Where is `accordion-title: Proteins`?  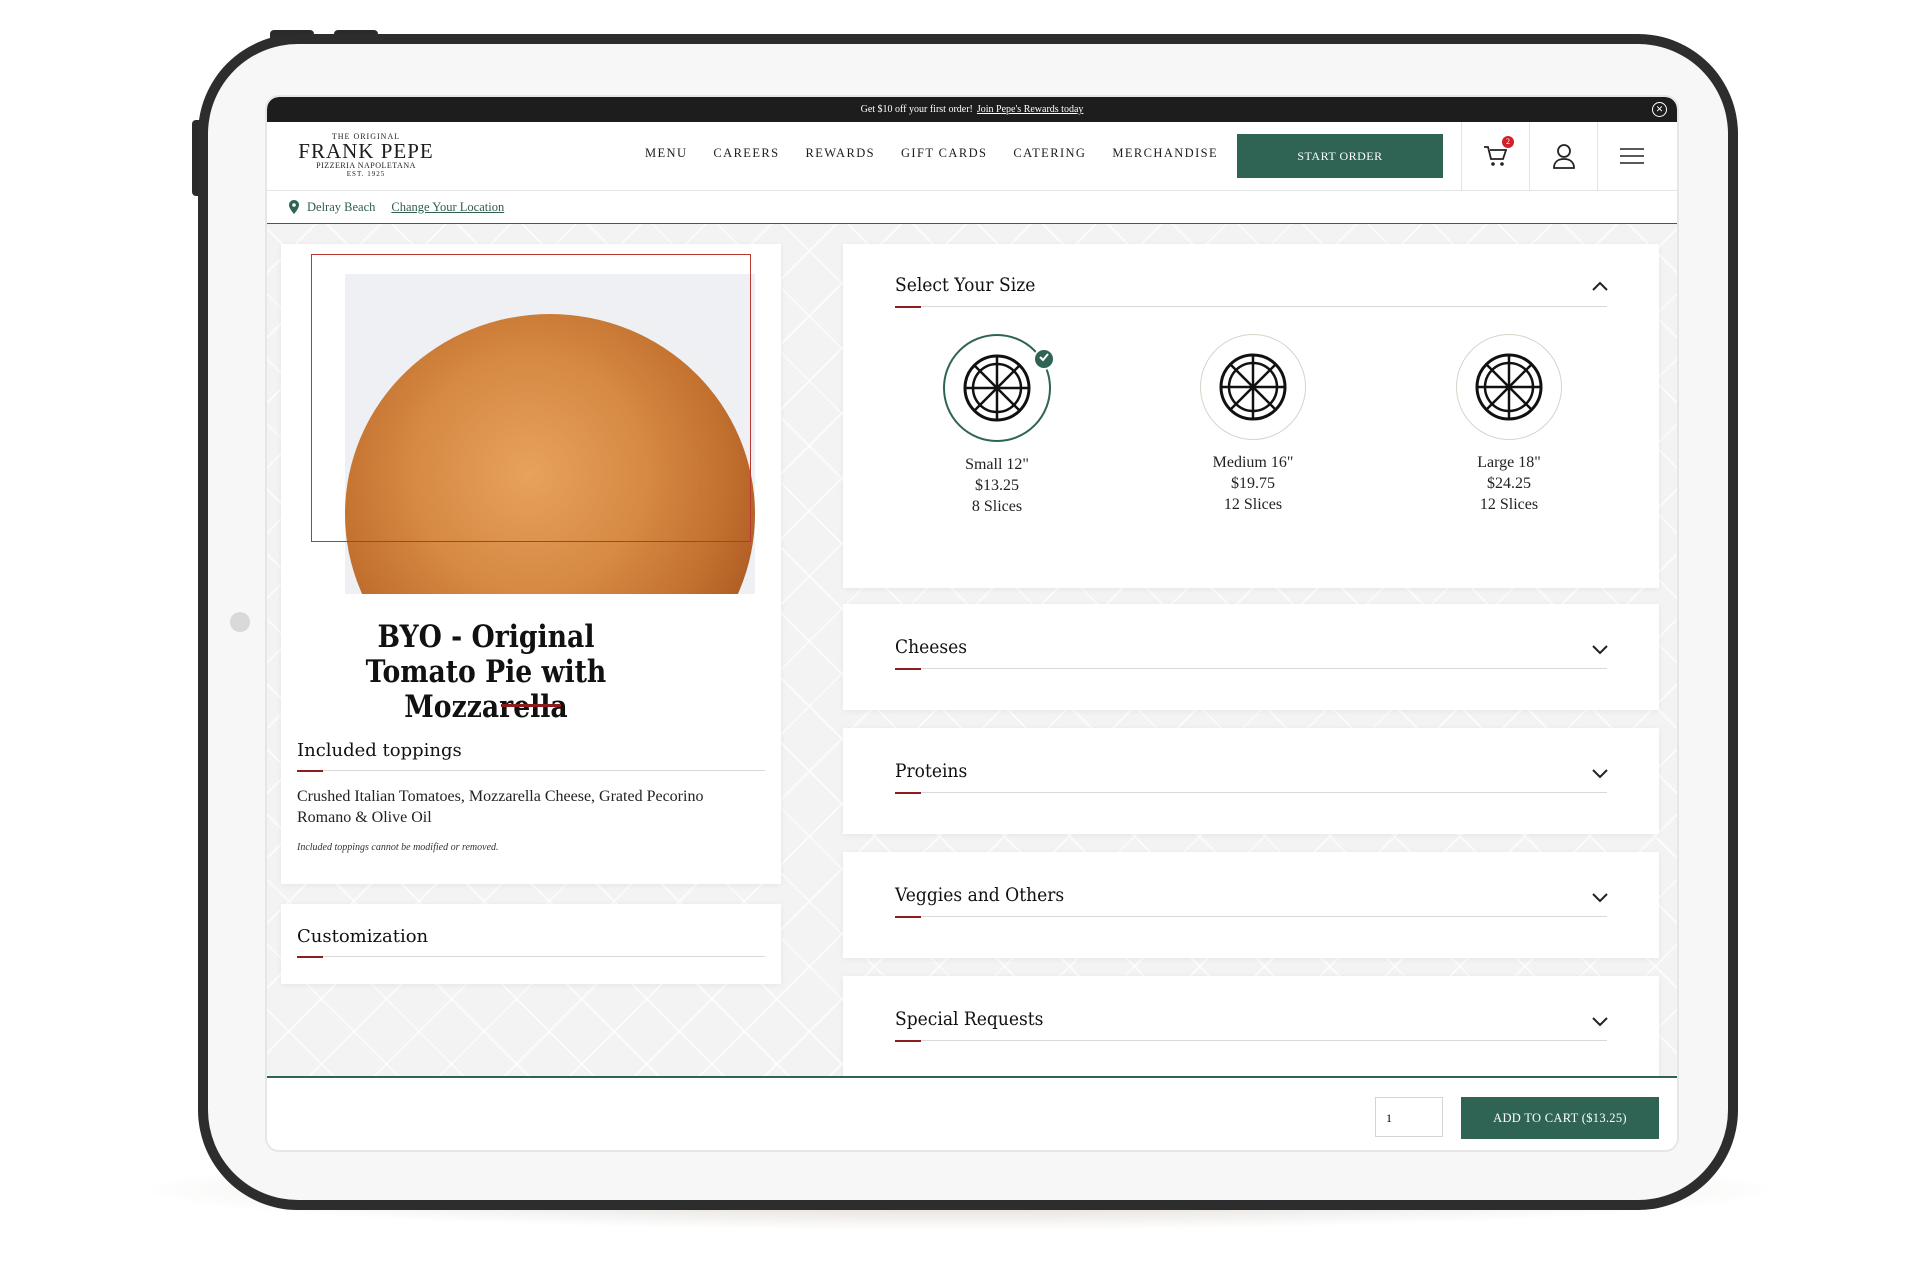
accordion-title: Proteins is located at coordinates (931, 771).